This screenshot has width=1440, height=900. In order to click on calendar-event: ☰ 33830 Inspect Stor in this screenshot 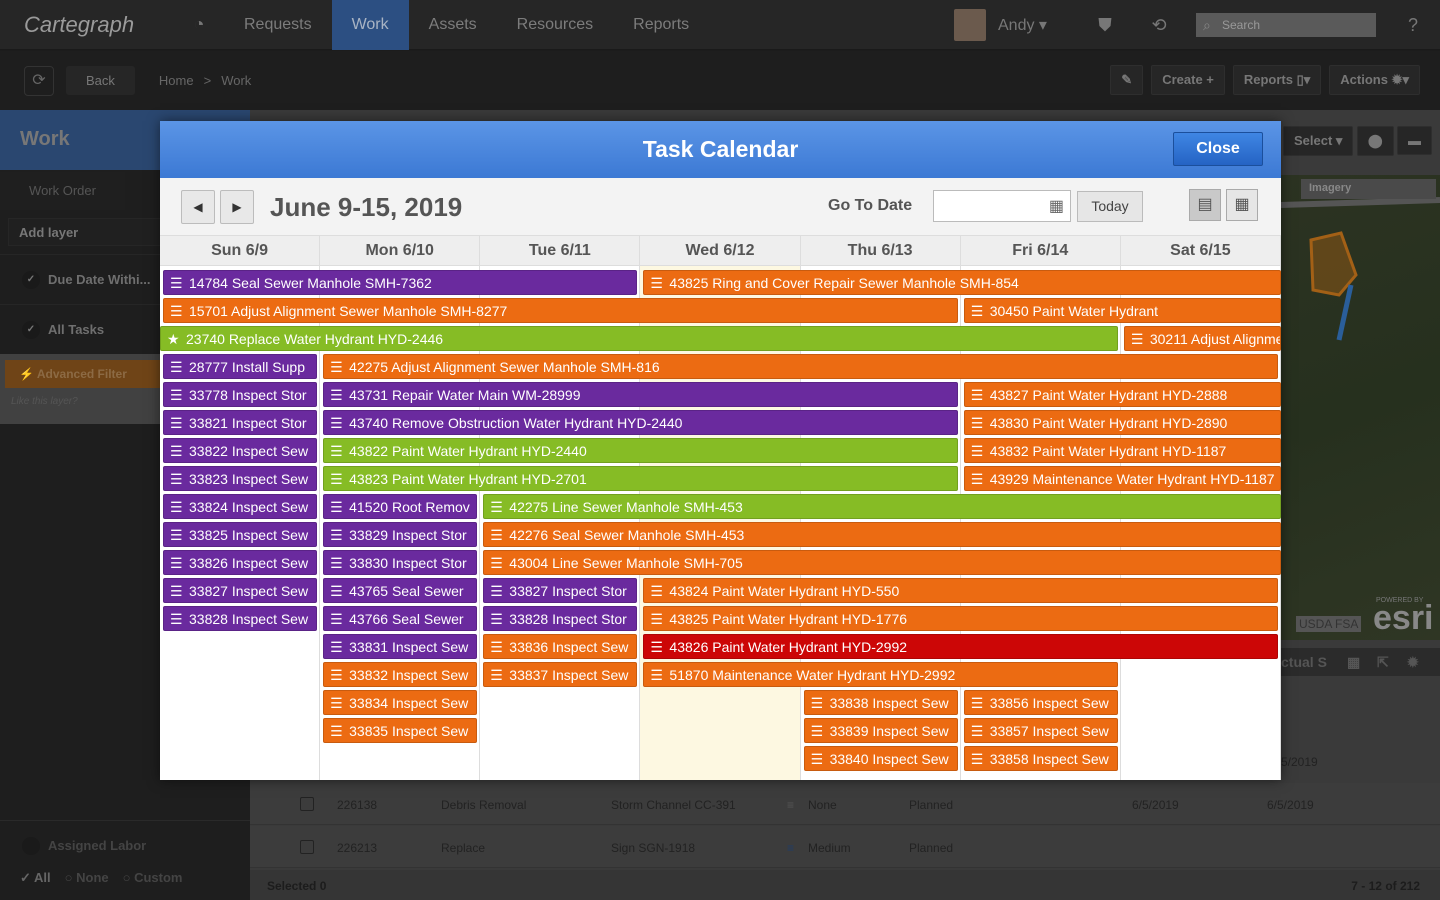, I will do `click(400, 562)`.